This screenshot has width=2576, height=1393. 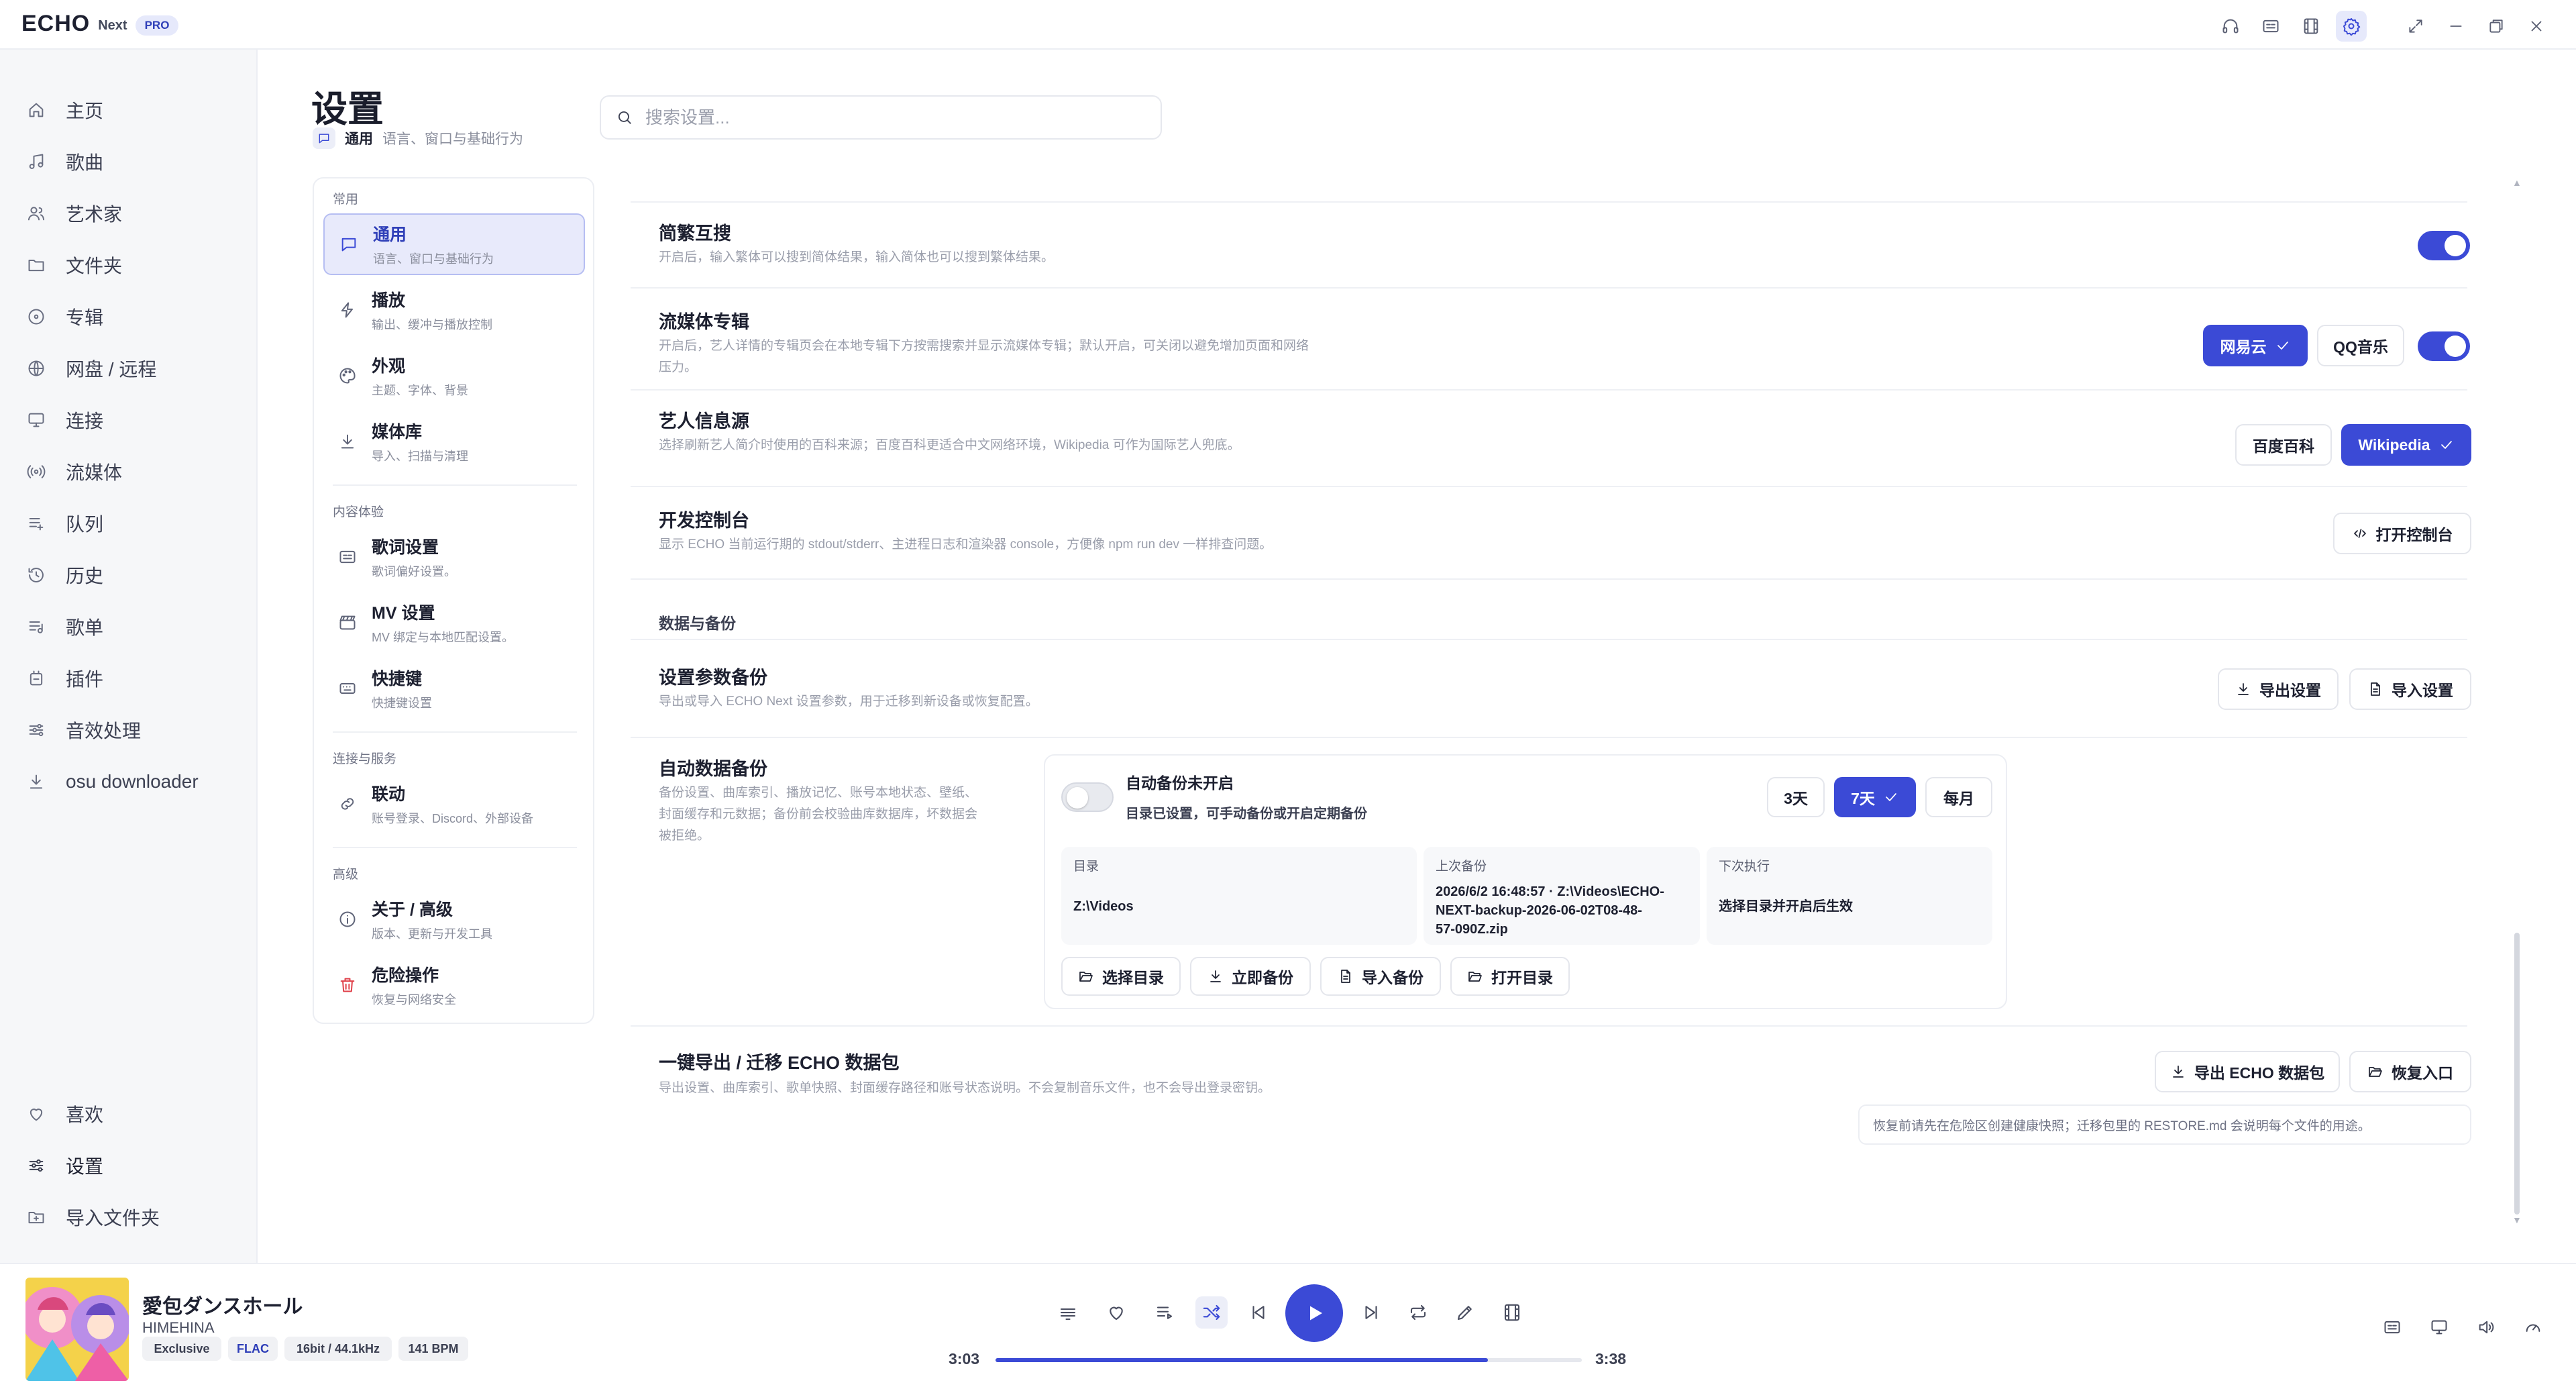 I want to click on sidebar-item-artists: 艺术家, so click(x=74, y=213).